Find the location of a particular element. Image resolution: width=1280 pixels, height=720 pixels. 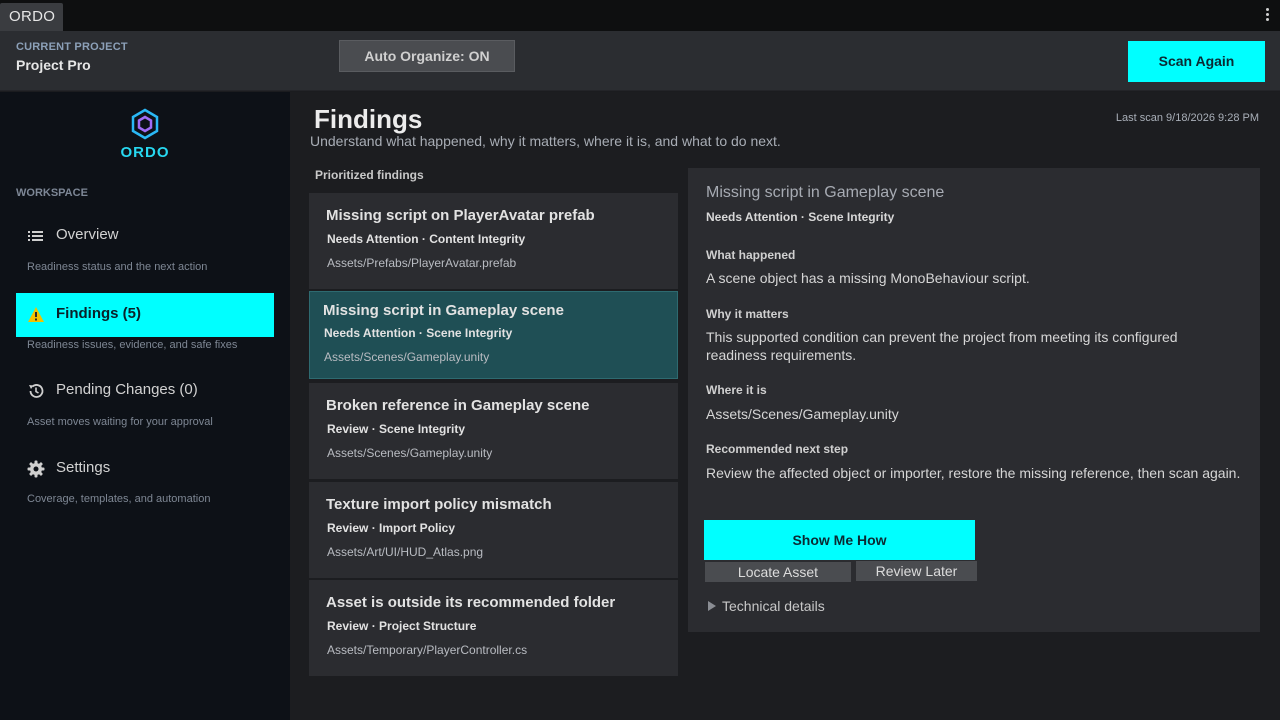

warning-icon is located at coordinates (36, 314).